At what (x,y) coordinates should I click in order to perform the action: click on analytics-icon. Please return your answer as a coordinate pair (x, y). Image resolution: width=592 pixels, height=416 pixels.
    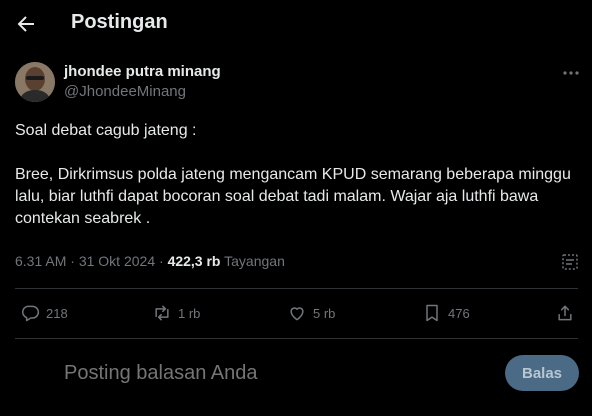
    Looking at the image, I should click on (570, 262).